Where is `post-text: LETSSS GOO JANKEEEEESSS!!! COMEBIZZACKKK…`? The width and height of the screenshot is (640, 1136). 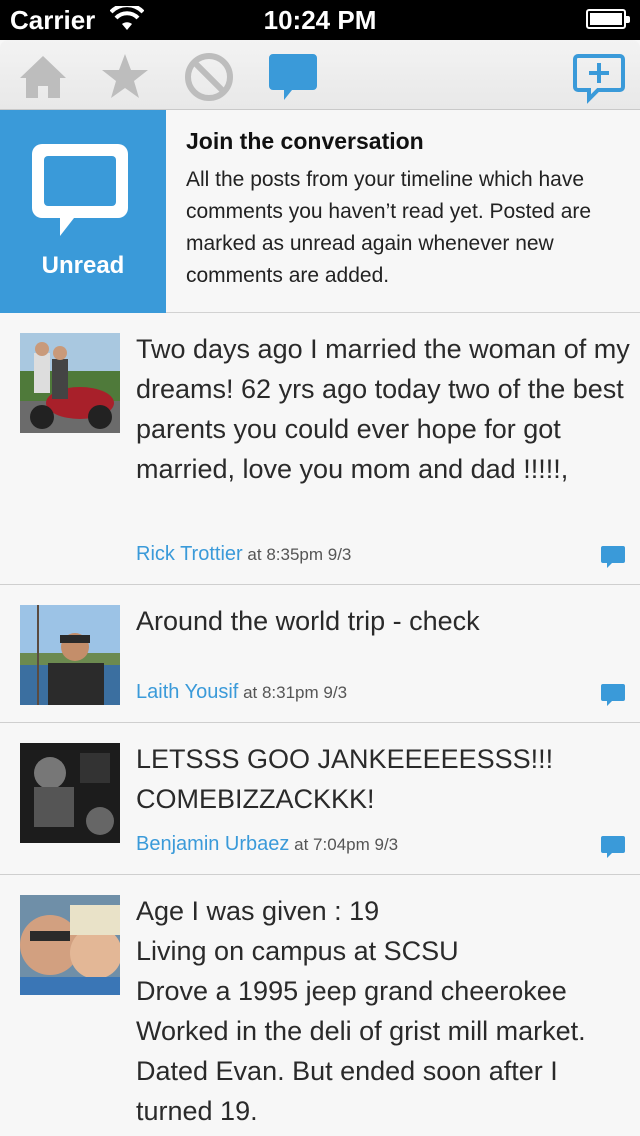 post-text: LETSSS GOO JANKEEEEESSS!!! COMEBIZZACKKK… is located at coordinates (345, 779).